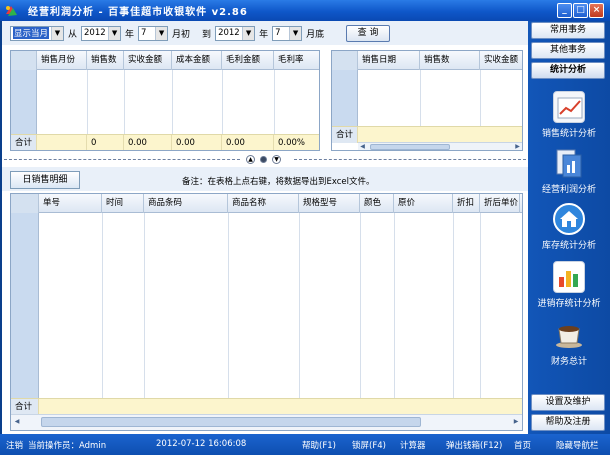 The width and height of the screenshot is (610, 455). Describe the element at coordinates (250, 159) in the screenshot. I see `collapse-up-icon: ▲` at that location.